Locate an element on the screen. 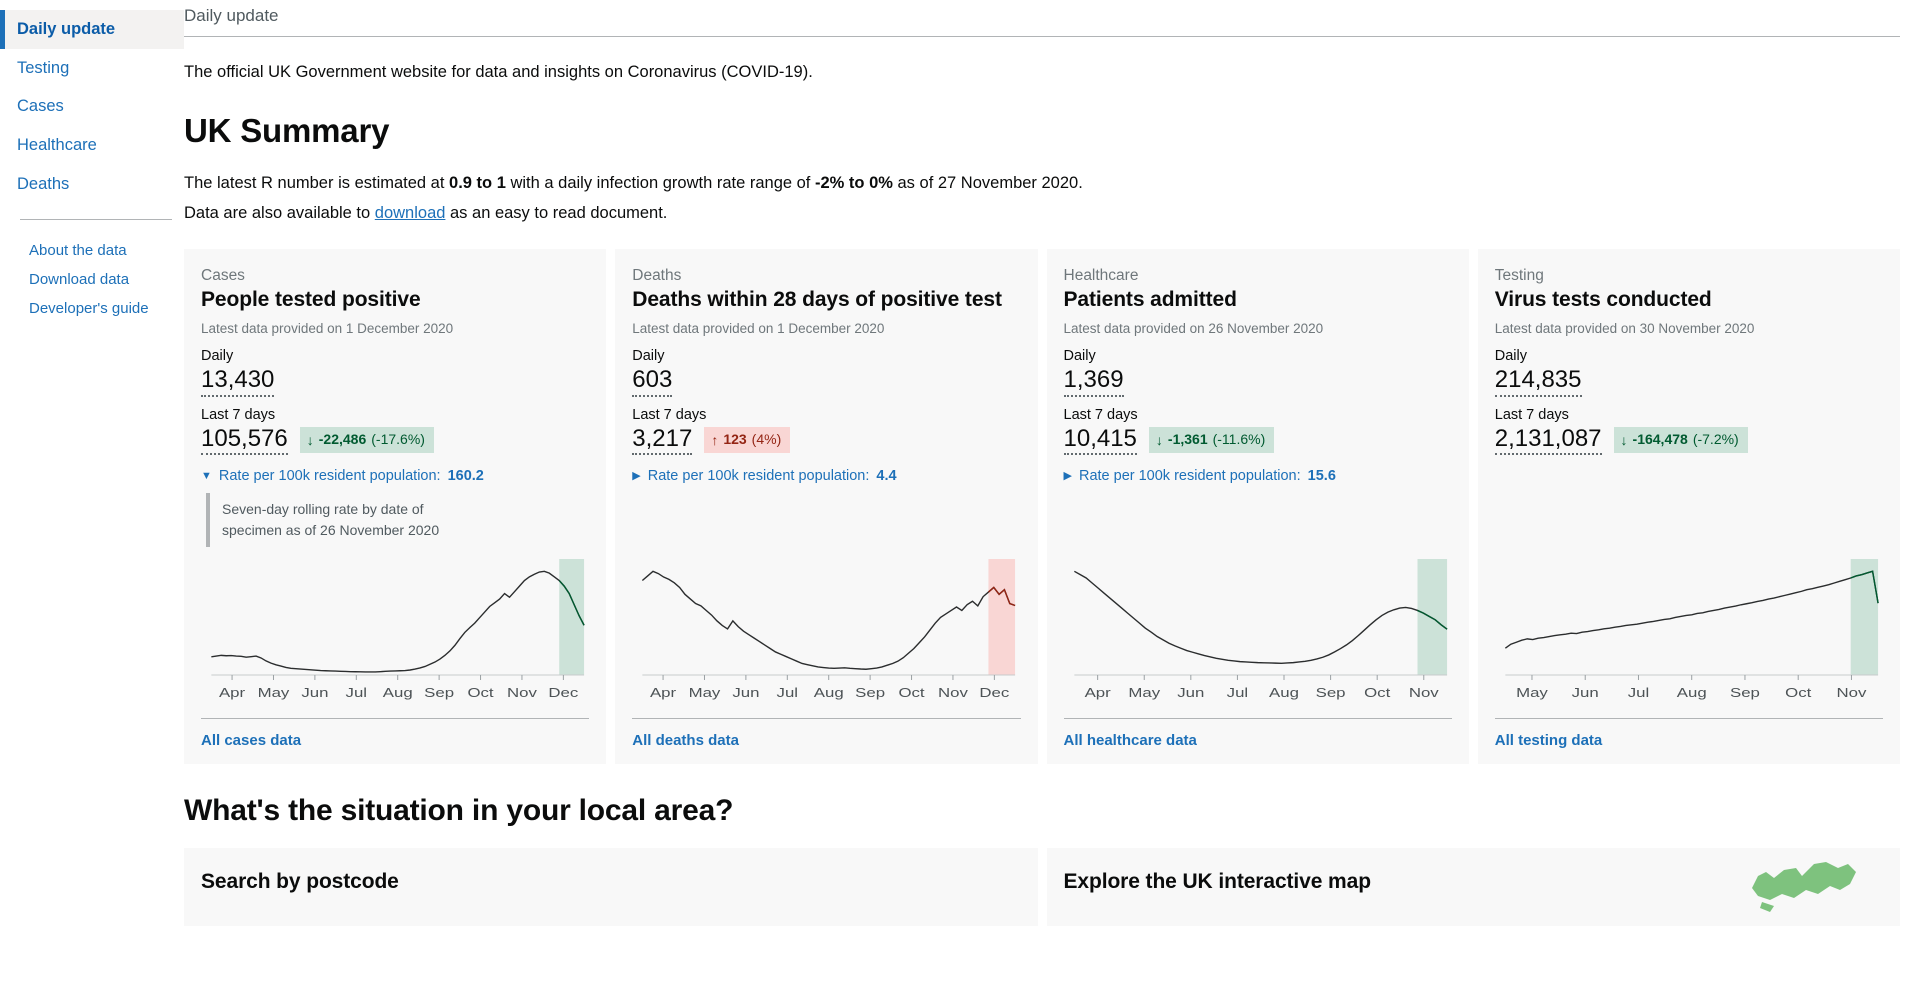 This screenshot has height=1007, width=1912. daily-value: 13,430 is located at coordinates (238, 381).